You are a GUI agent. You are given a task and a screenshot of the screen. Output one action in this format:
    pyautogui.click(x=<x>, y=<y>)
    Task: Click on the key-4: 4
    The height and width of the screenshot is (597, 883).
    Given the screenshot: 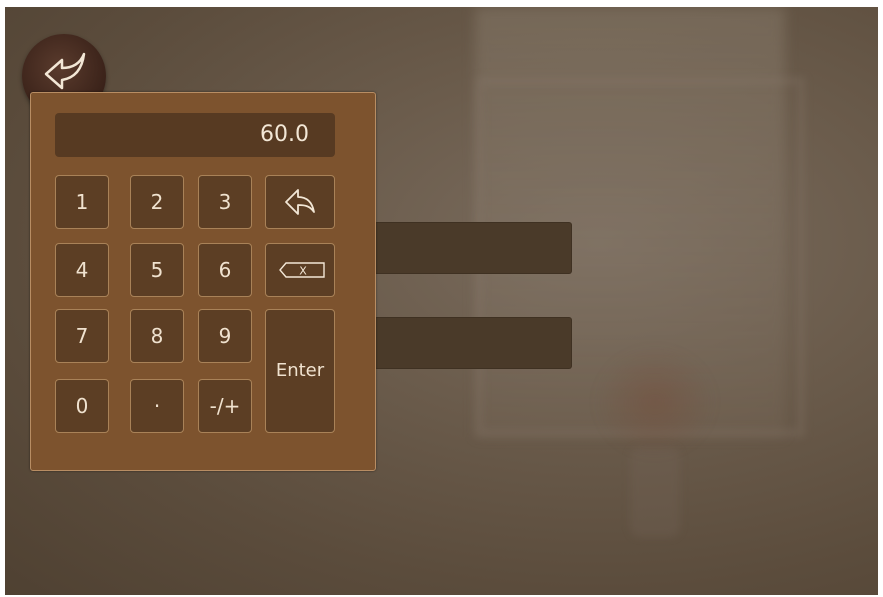 What is the action you would take?
    pyautogui.click(x=82, y=270)
    